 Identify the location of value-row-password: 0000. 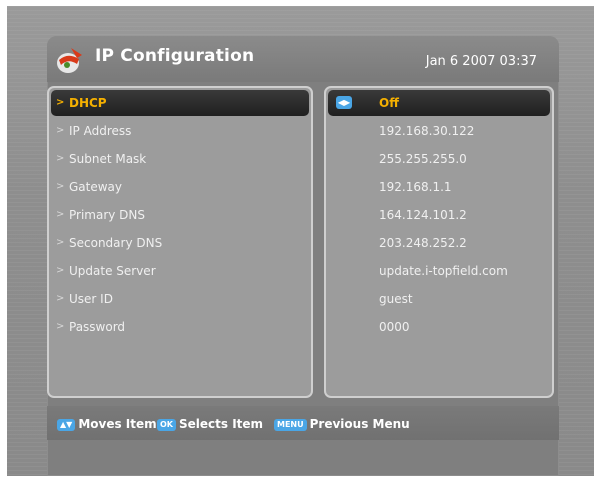
(439, 327).